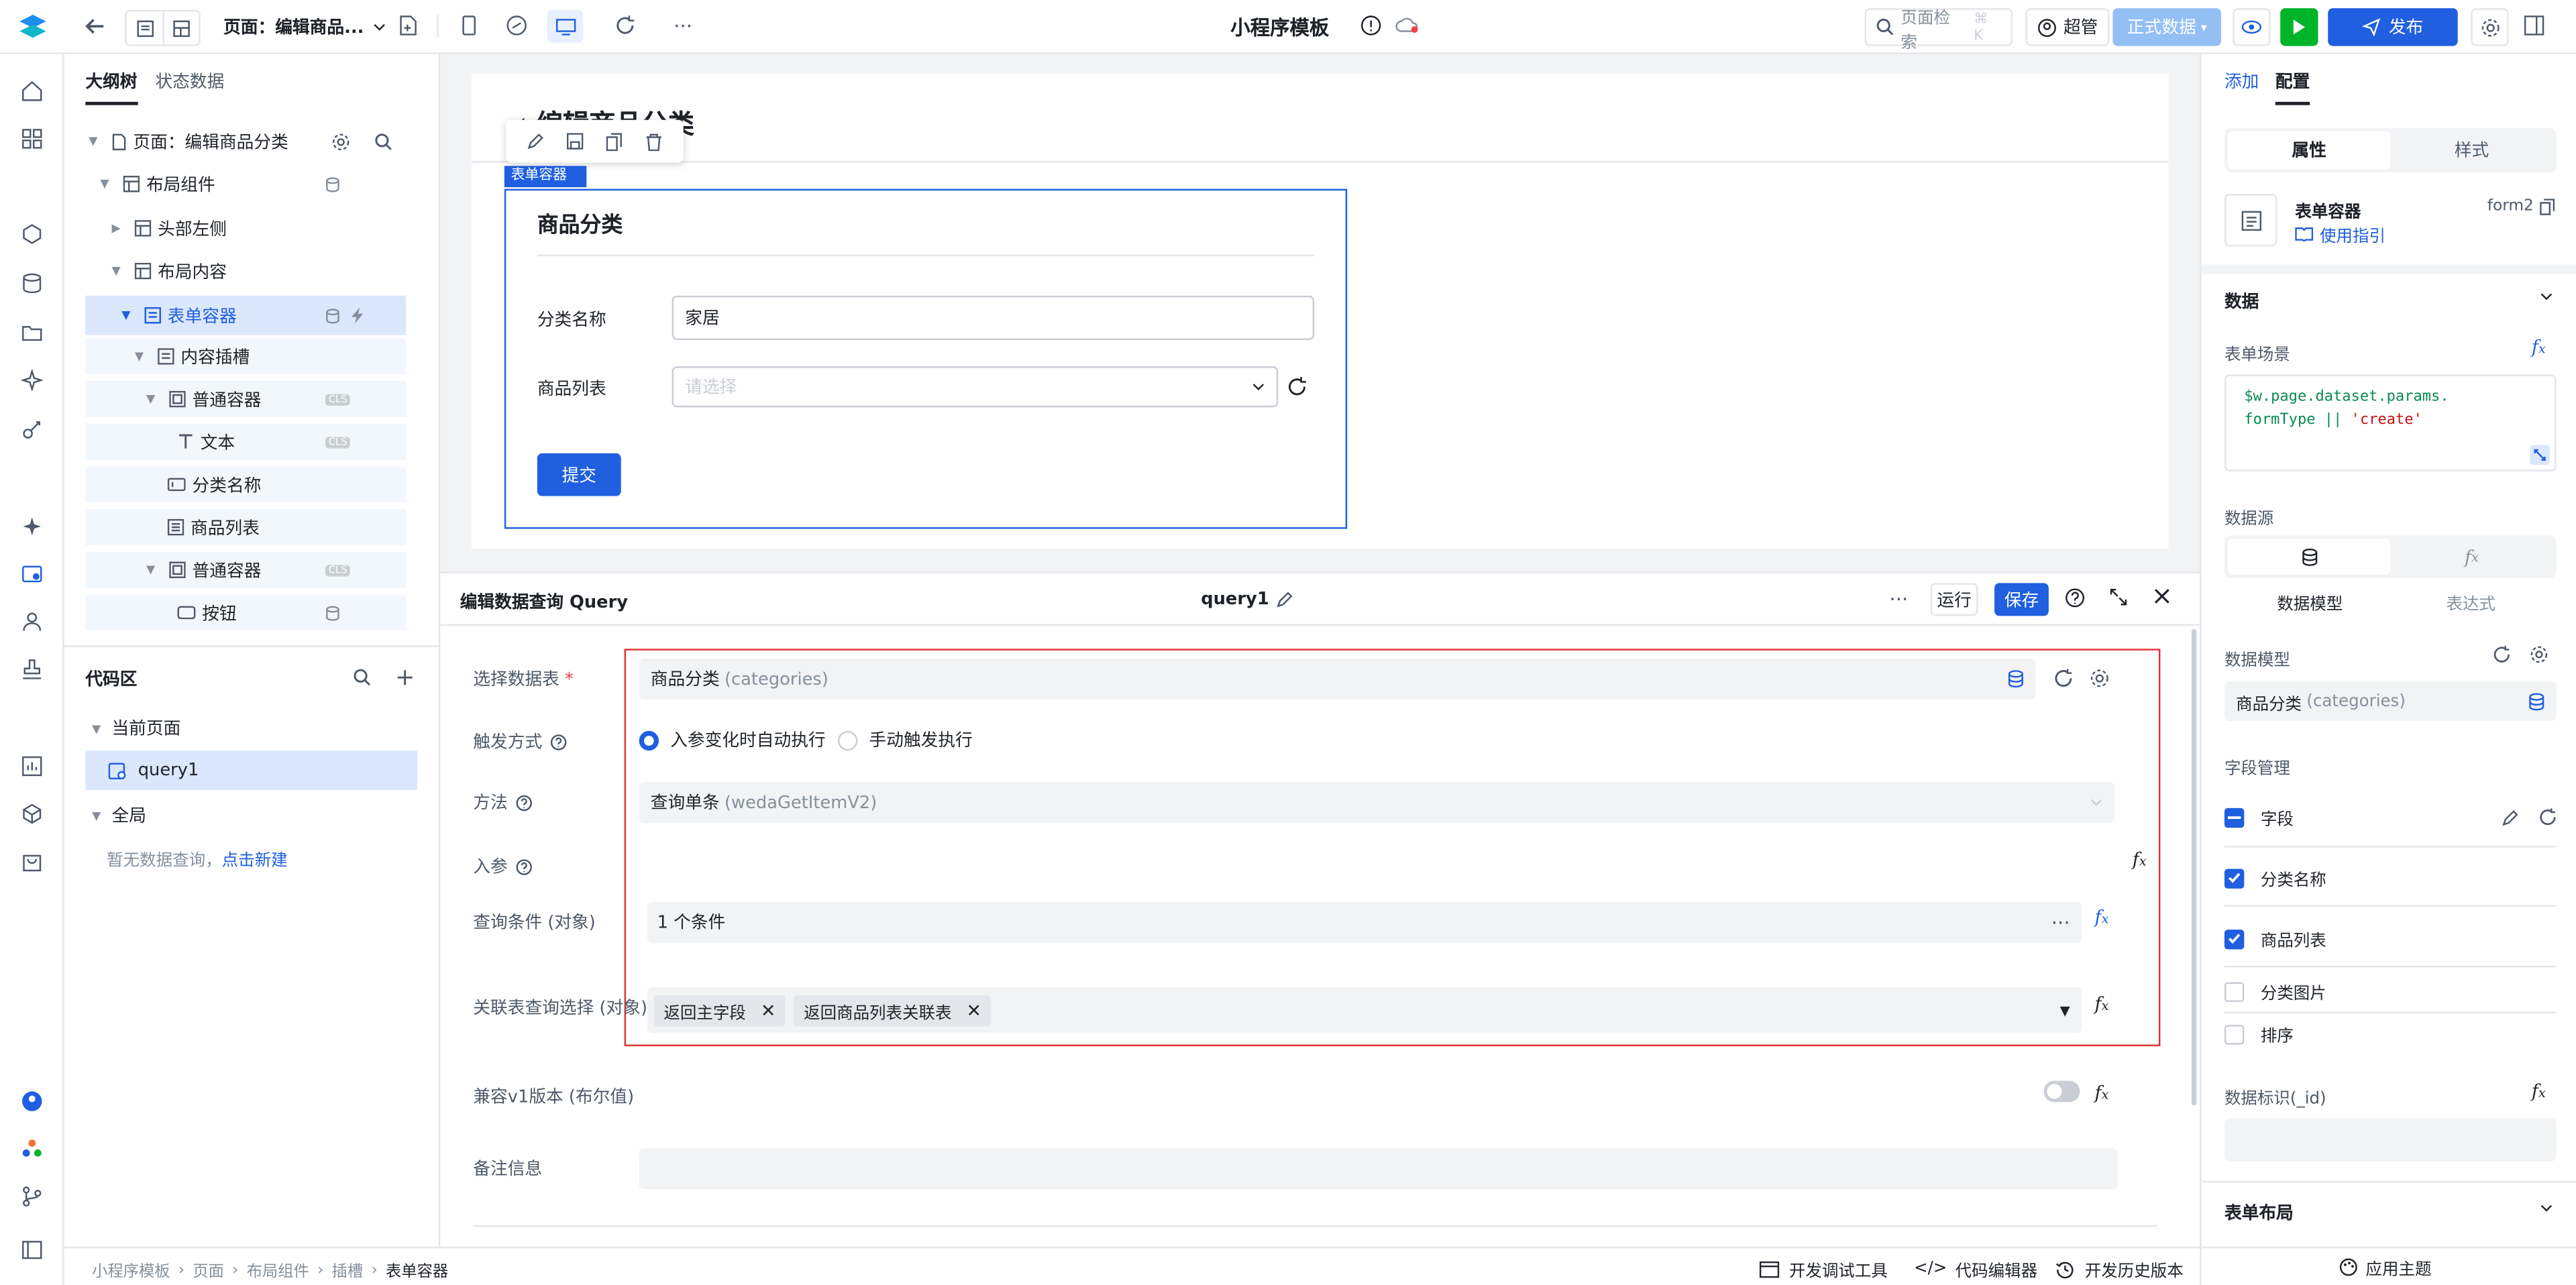 The width and height of the screenshot is (2576, 1285). I want to click on expand-icon, so click(2119, 597).